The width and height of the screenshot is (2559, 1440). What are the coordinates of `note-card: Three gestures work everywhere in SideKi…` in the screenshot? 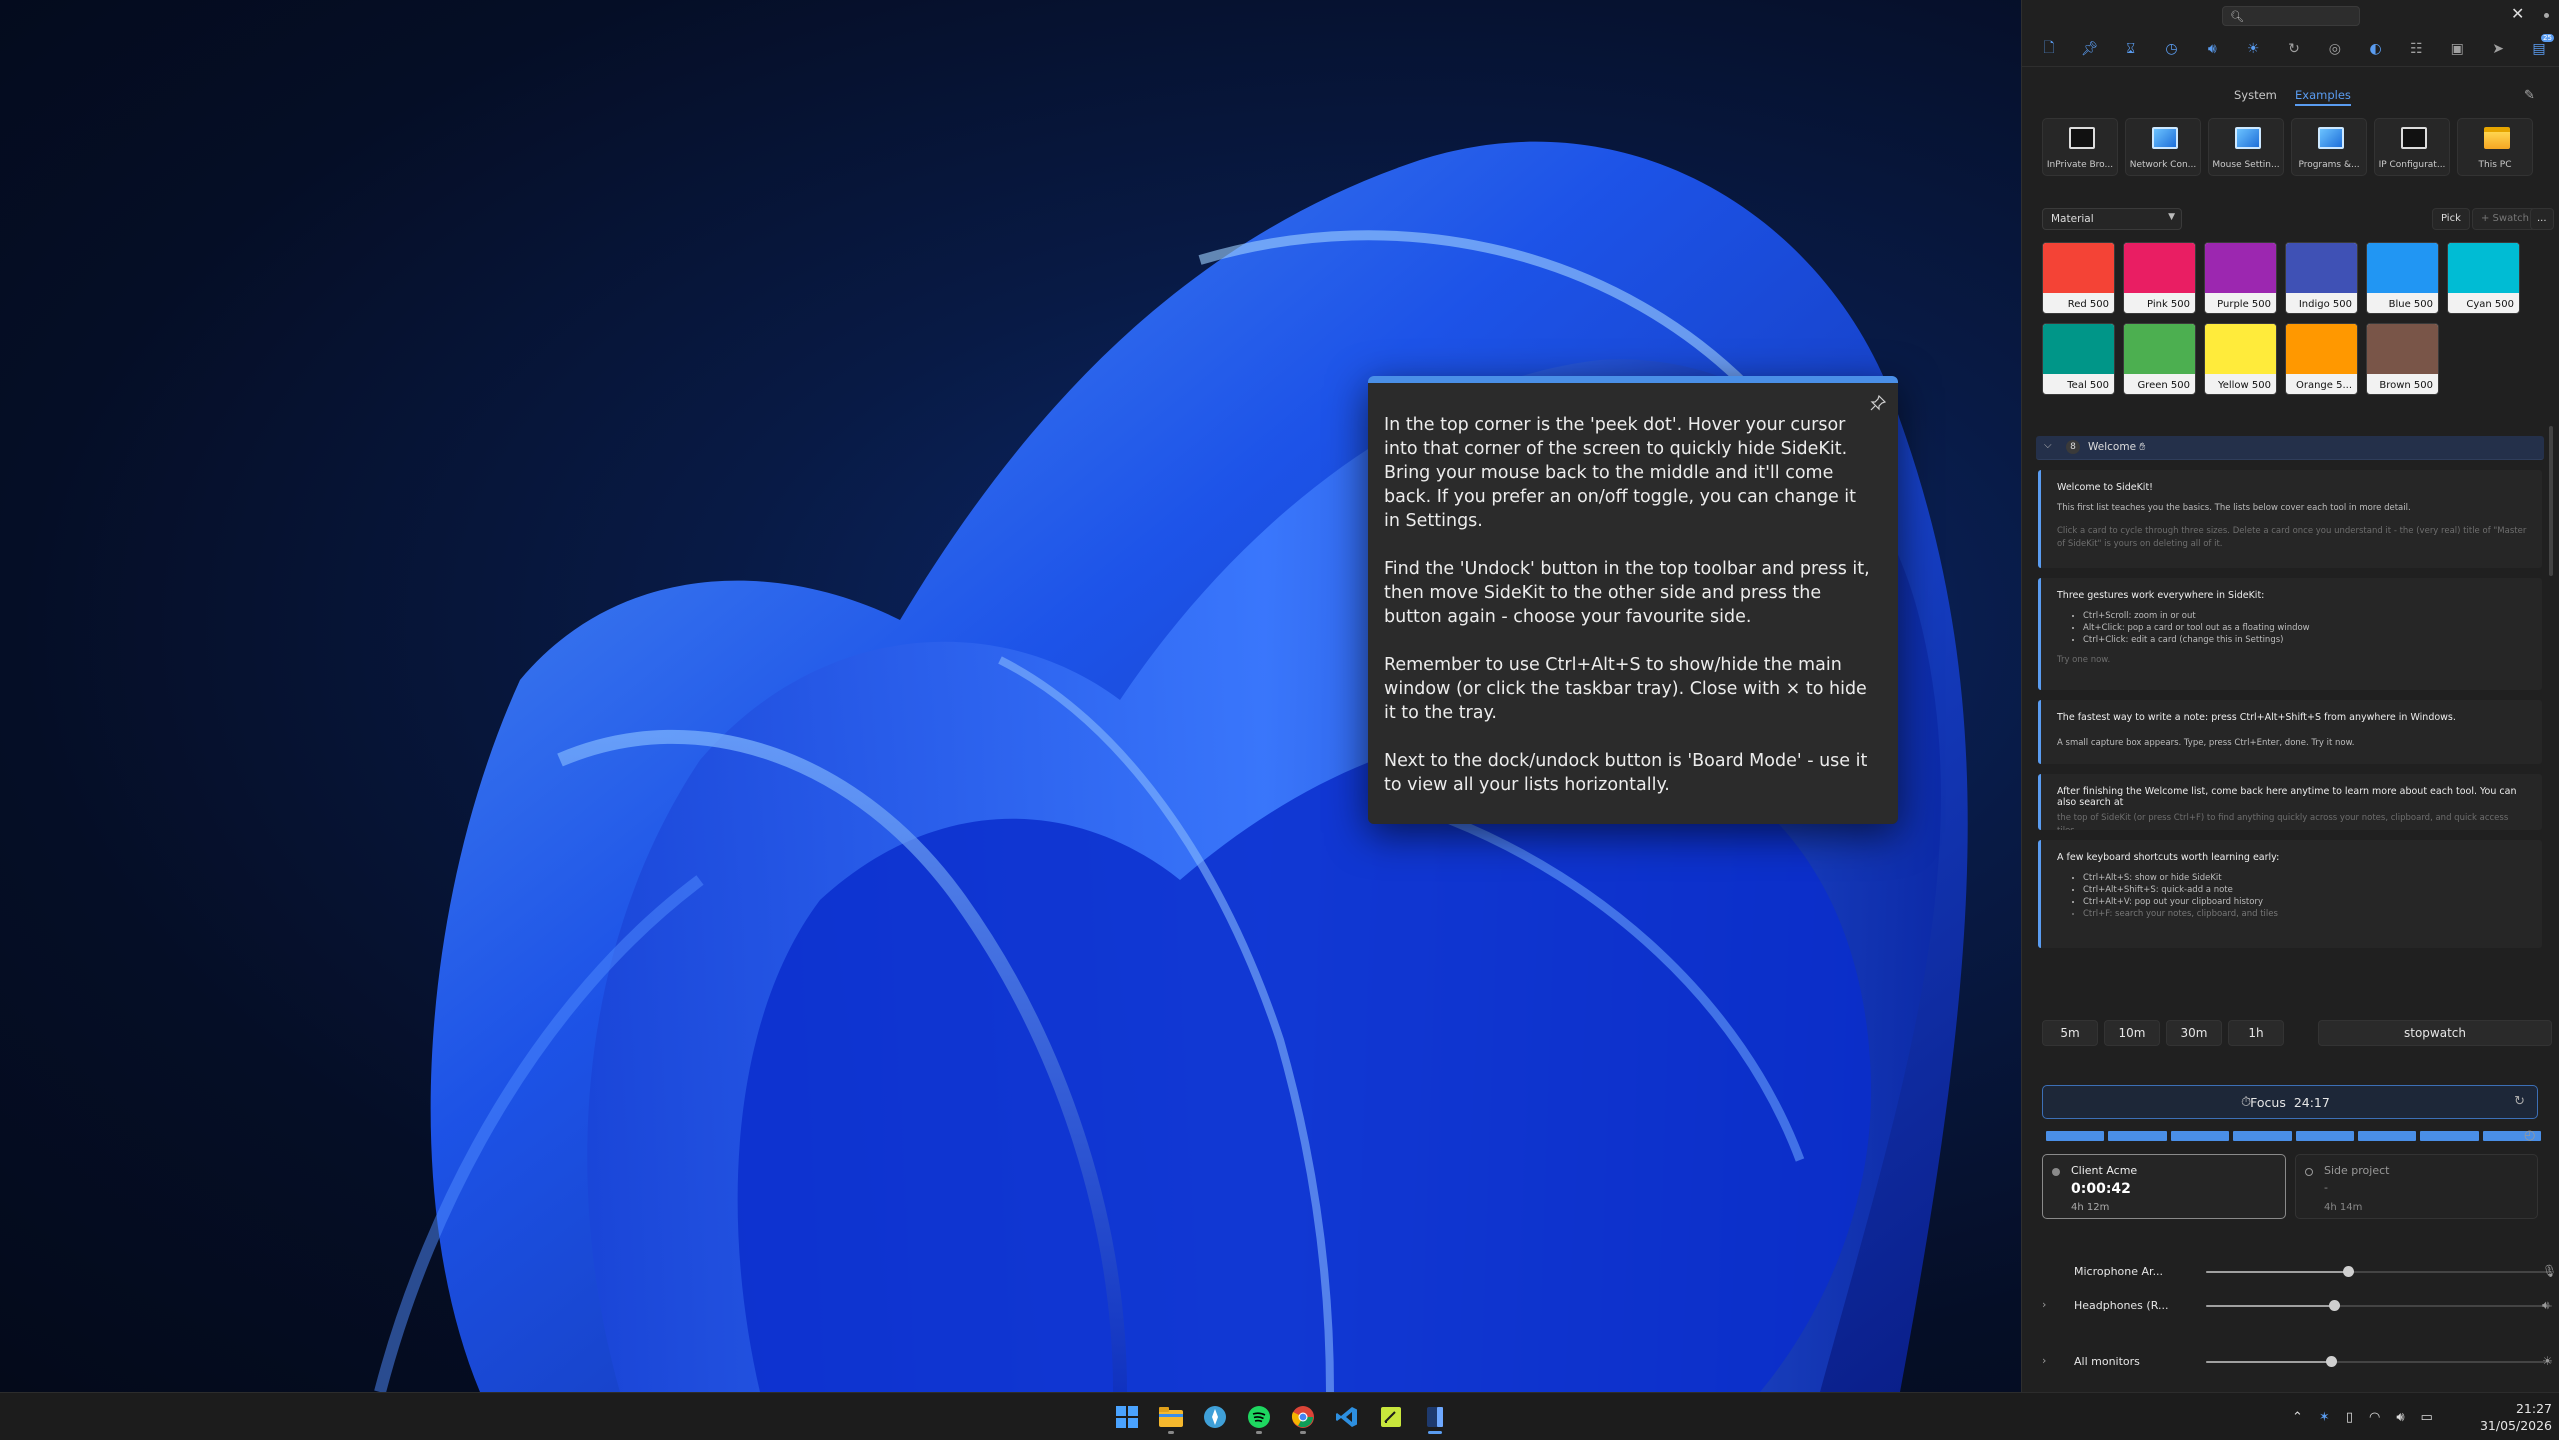 It's located at (2290, 634).